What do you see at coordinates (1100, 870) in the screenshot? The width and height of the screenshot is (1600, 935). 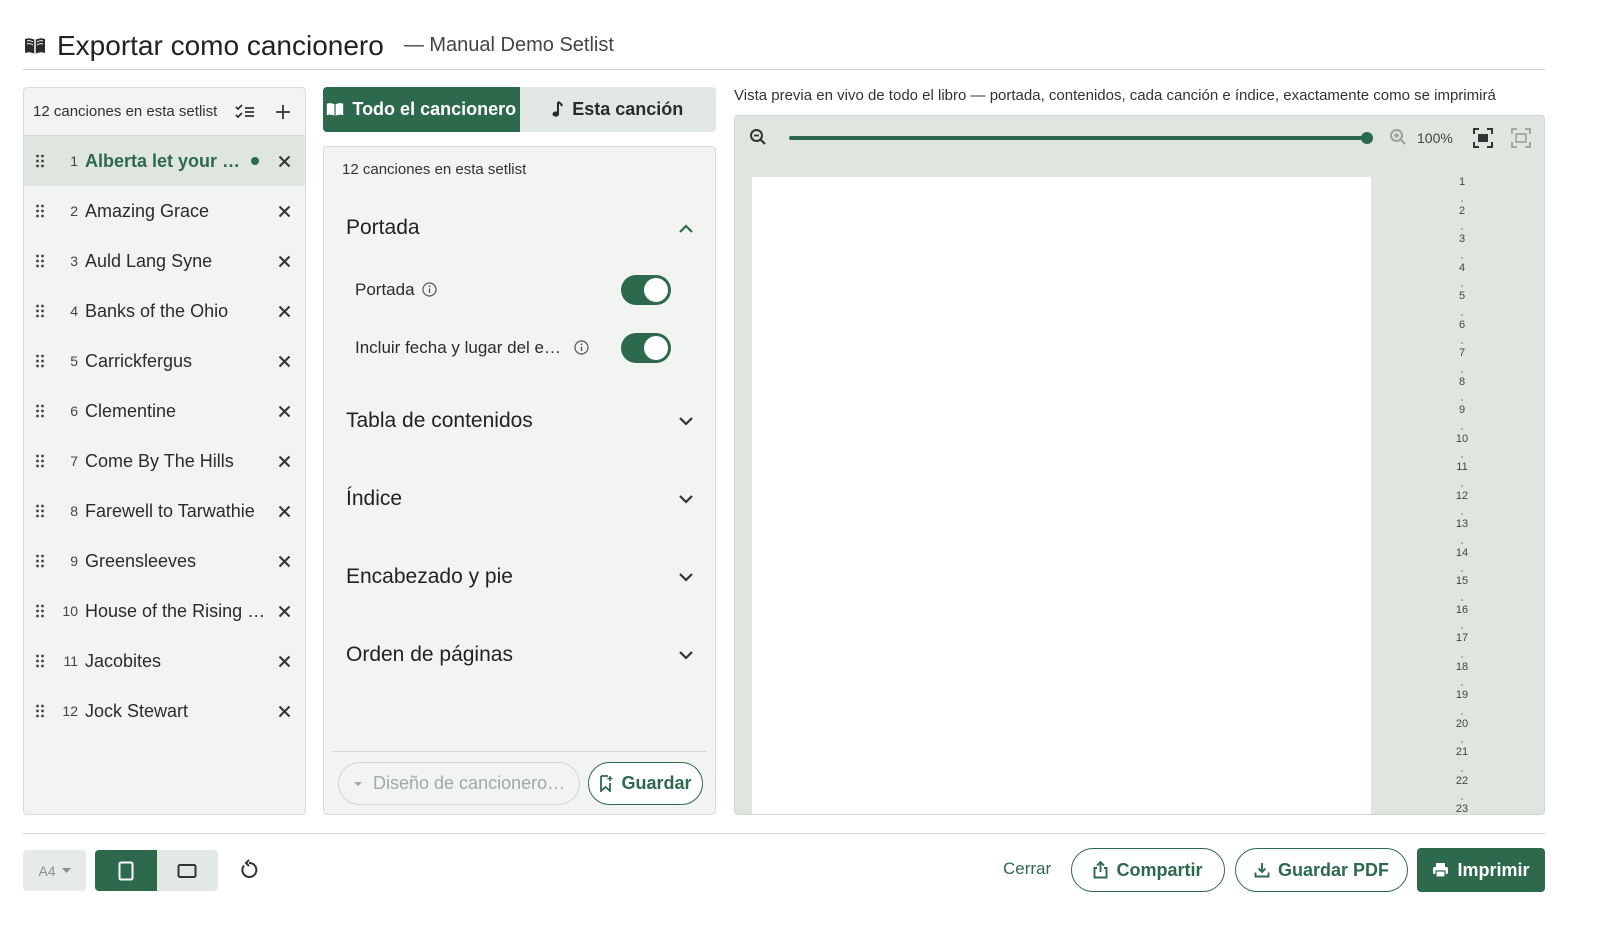 I see `share-icon` at bounding box center [1100, 870].